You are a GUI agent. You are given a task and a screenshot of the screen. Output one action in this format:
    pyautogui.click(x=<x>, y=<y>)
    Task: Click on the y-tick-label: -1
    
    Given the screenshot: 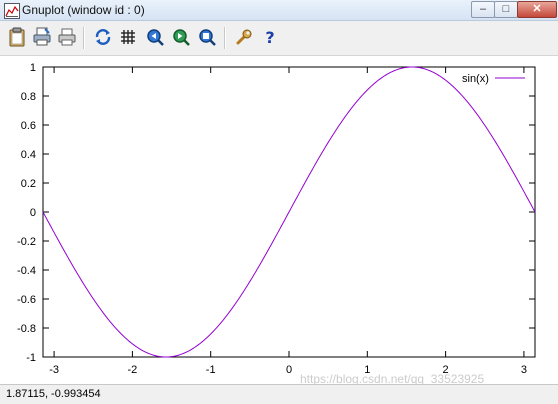 What is the action you would take?
    pyautogui.click(x=31, y=358)
    